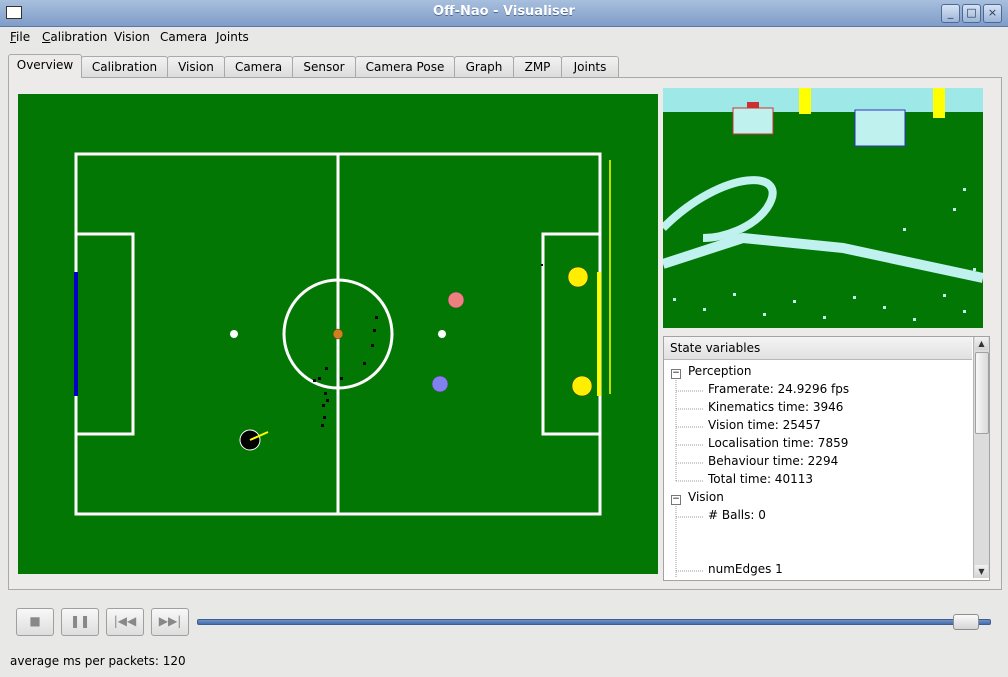 This screenshot has width=1008, height=677. Describe the element at coordinates (484, 66) in the screenshot. I see `tab-graph: Graph` at that location.